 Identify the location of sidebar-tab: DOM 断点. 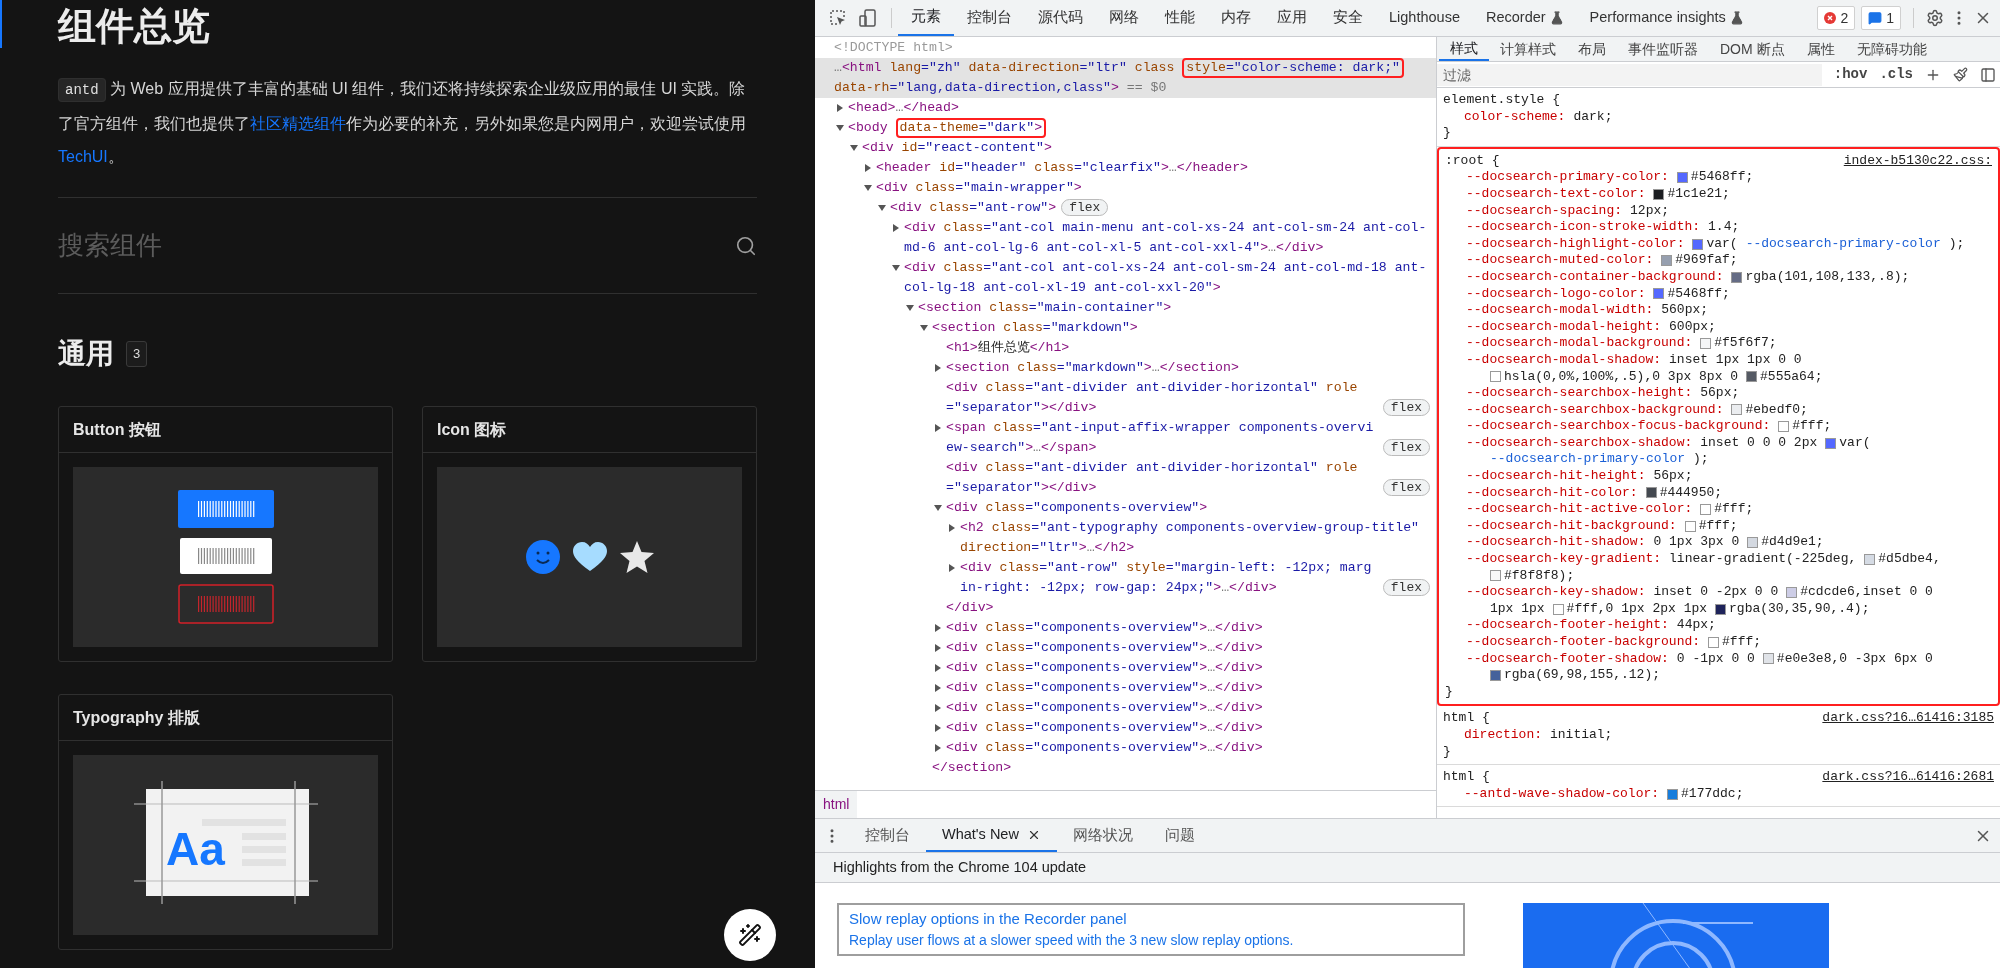
(1752, 49).